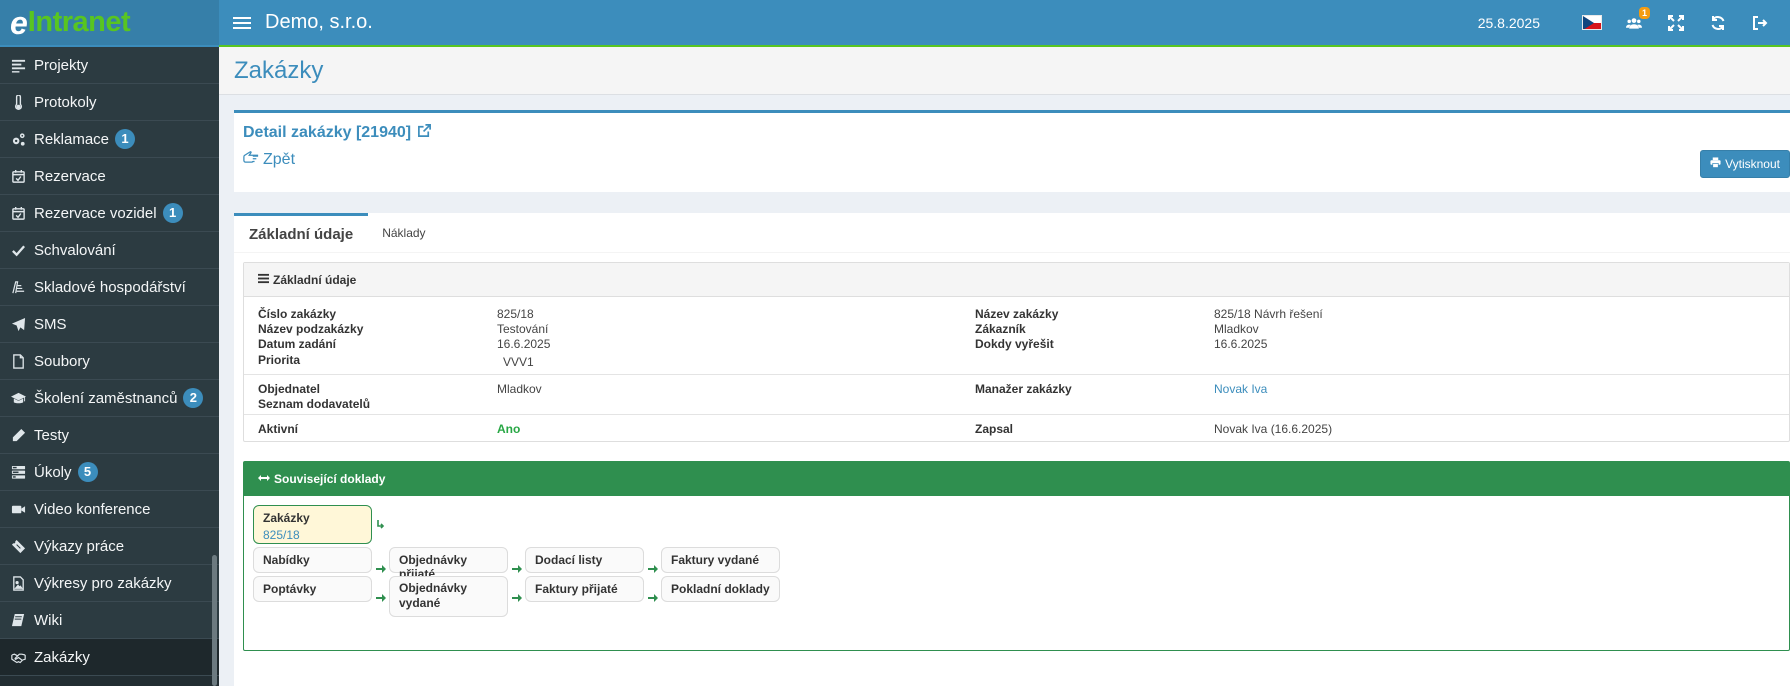 The image size is (1790, 686). Describe the element at coordinates (448, 564) in the screenshot. I see `doc-node-orders-received: Objednávky přijaté` at that location.